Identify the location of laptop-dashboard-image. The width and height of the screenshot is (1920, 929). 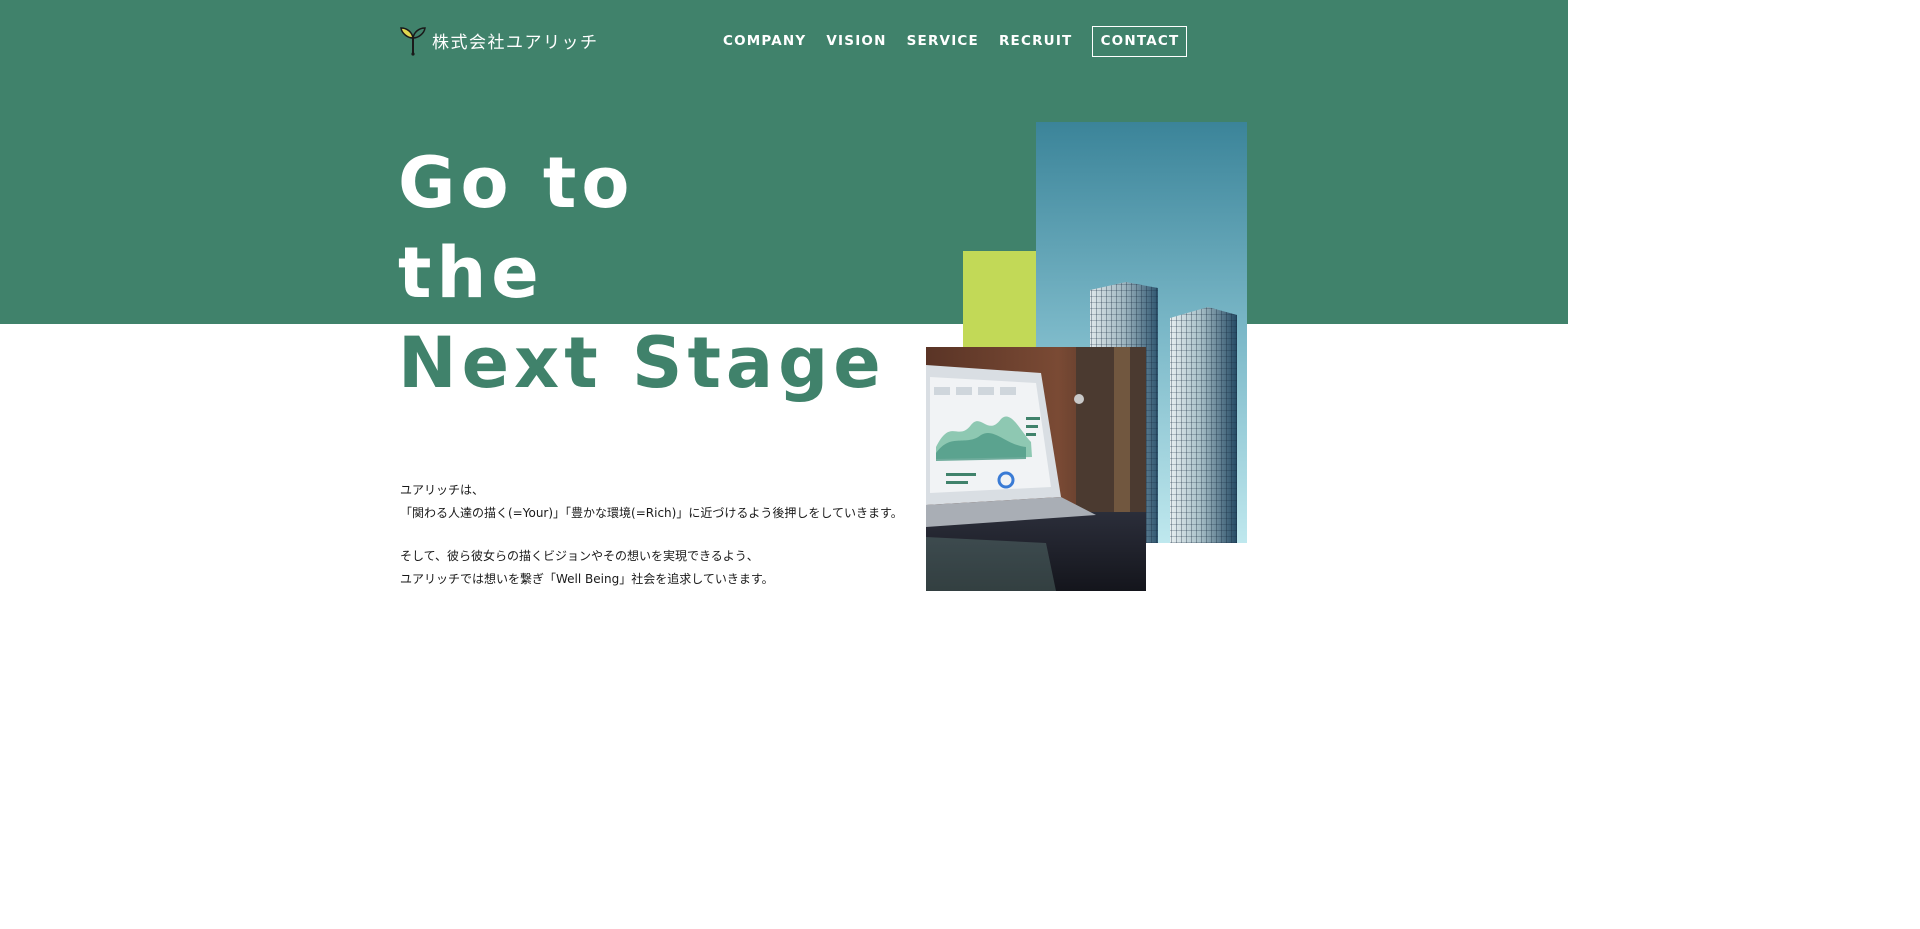
(1036, 469).